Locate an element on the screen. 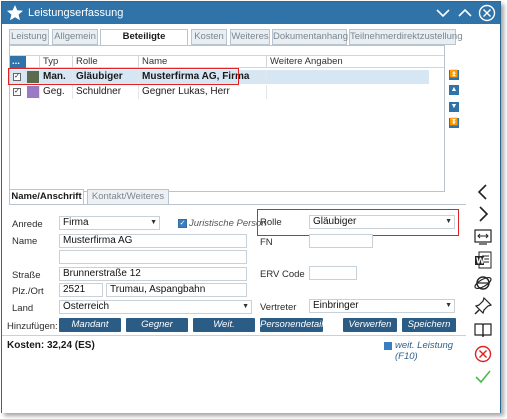 The image size is (507, 419). weit-leistung-label: weit. Leistung (F10) is located at coordinates (430, 351).